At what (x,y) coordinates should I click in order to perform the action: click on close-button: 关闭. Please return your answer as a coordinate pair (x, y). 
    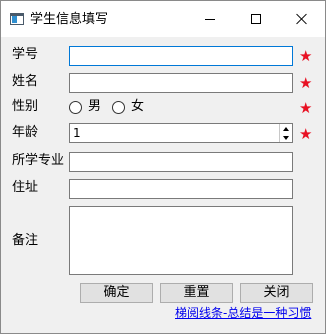
    Looking at the image, I should click on (276, 293).